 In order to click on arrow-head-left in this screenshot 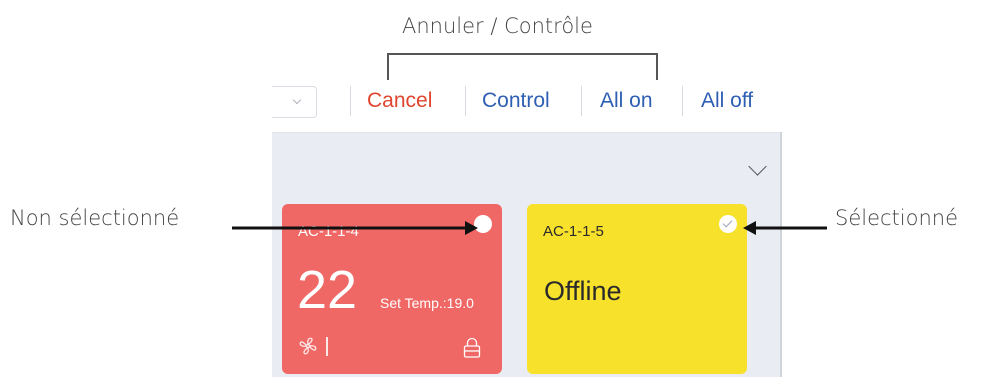, I will do `click(471, 228)`.